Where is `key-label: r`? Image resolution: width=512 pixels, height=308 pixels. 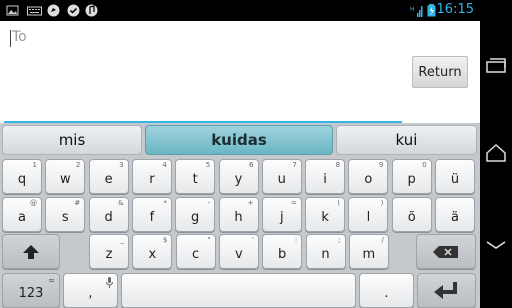 key-label: r is located at coordinates (152, 179).